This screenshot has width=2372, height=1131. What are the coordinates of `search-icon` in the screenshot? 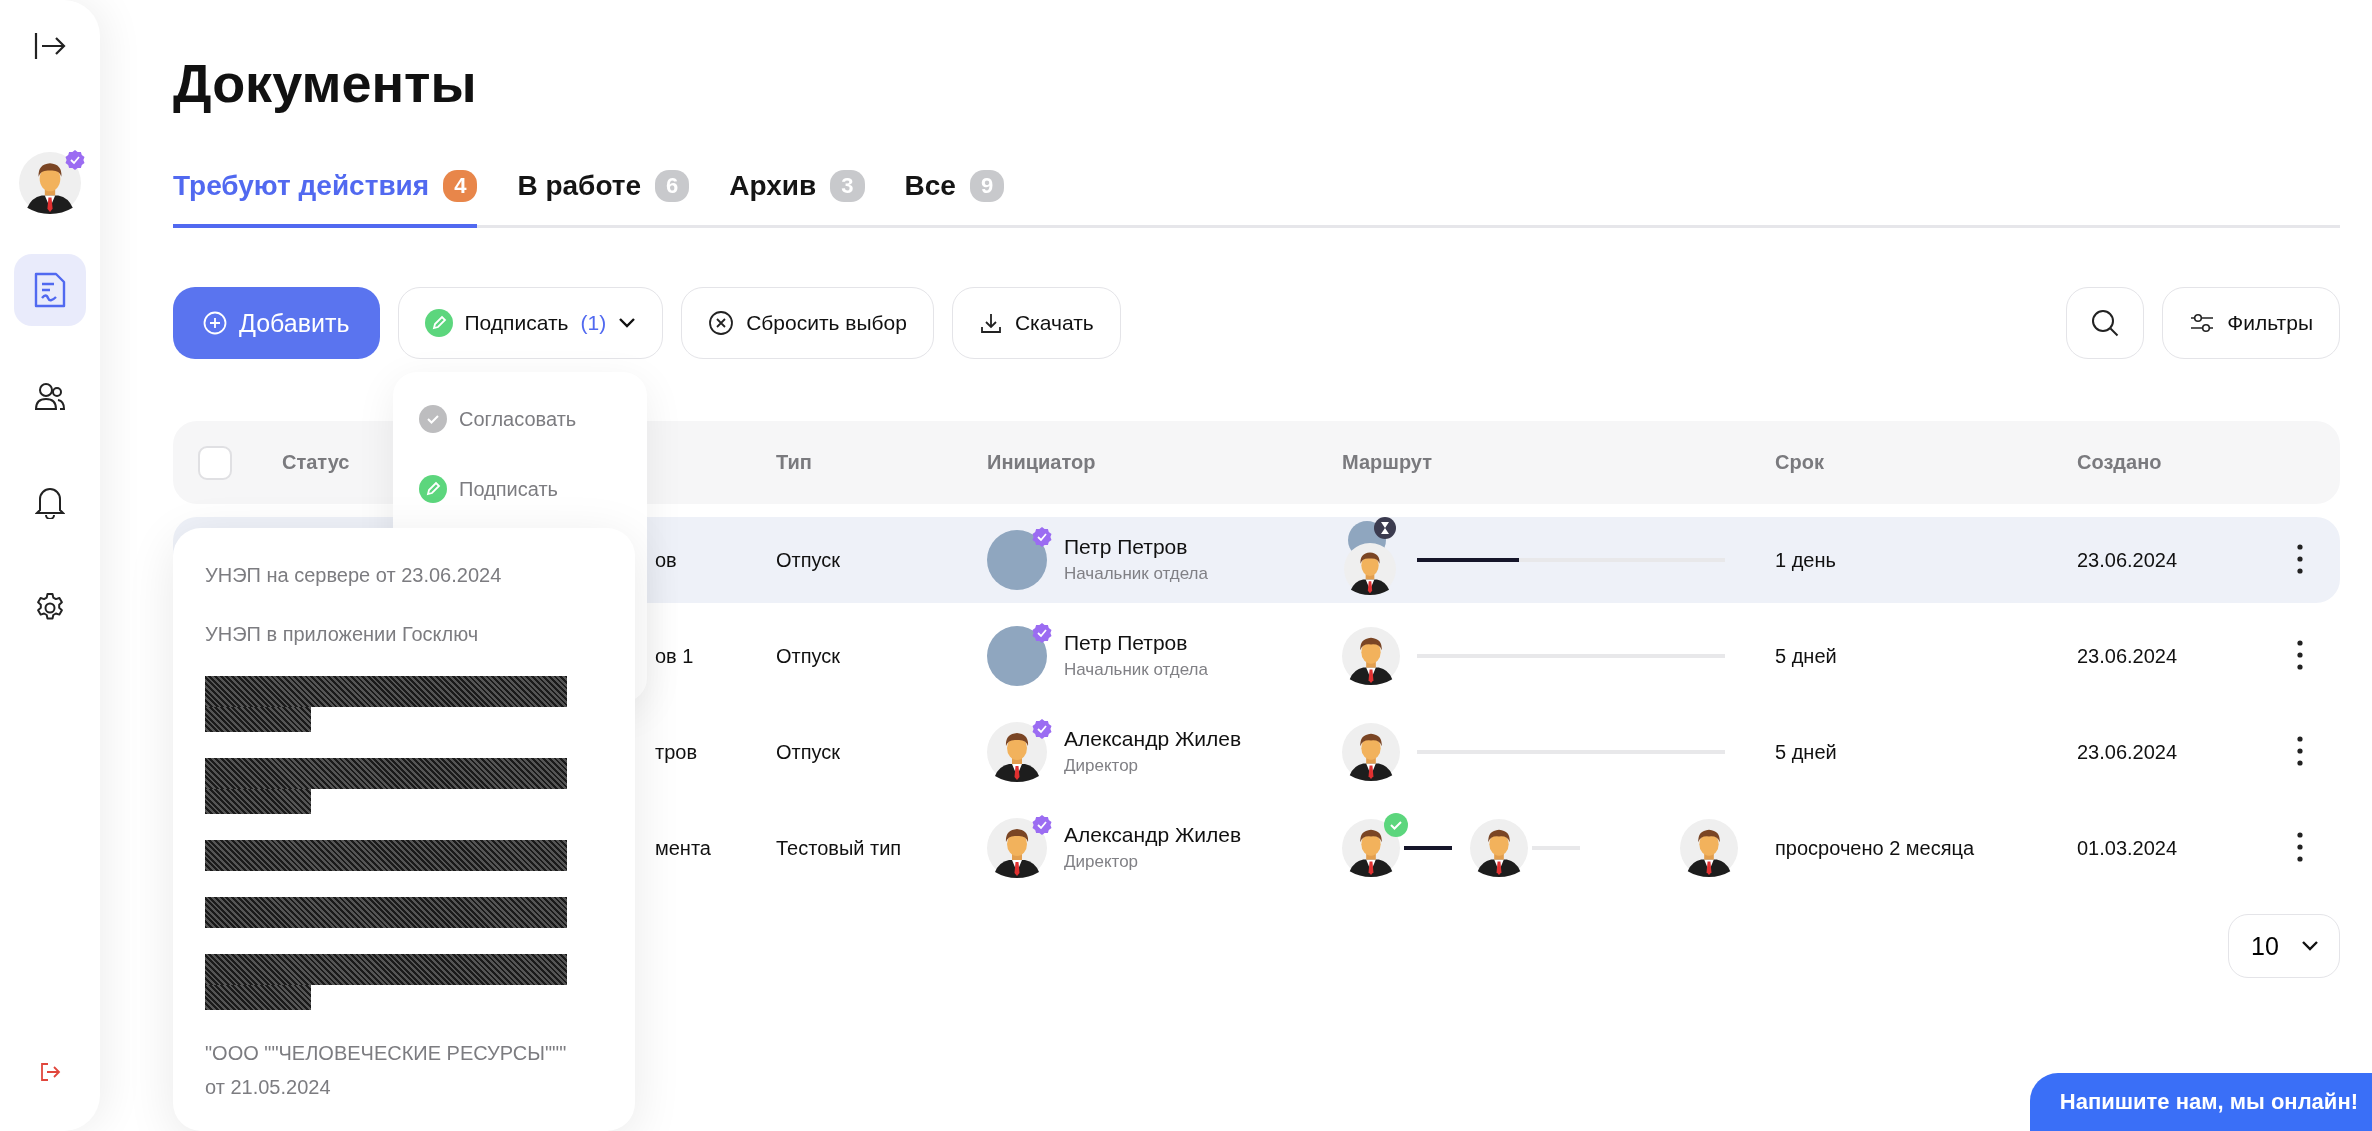 It's located at (2105, 323).